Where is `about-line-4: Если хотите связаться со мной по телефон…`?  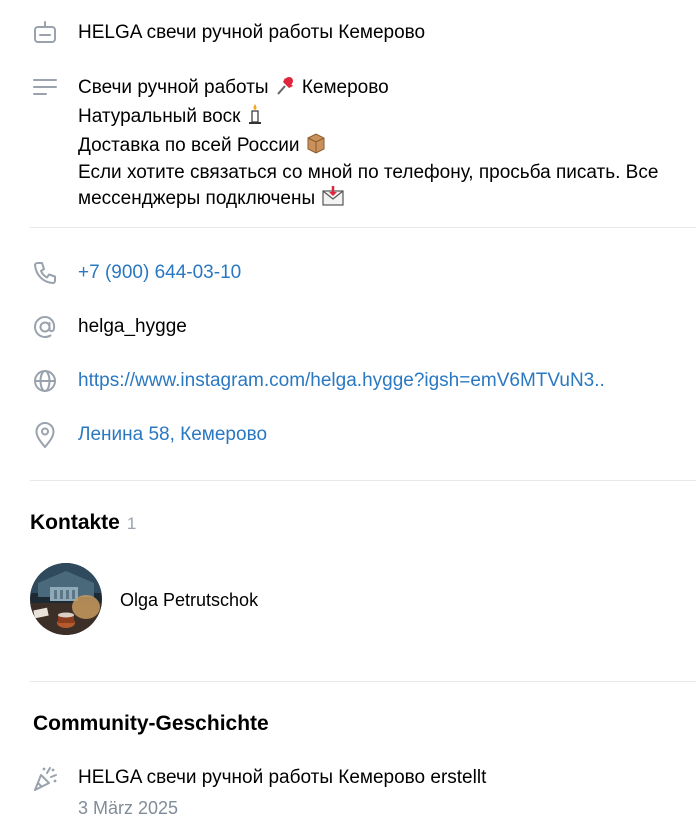 about-line-4: Если хотите связаться со мной по телефон… is located at coordinates (368, 172).